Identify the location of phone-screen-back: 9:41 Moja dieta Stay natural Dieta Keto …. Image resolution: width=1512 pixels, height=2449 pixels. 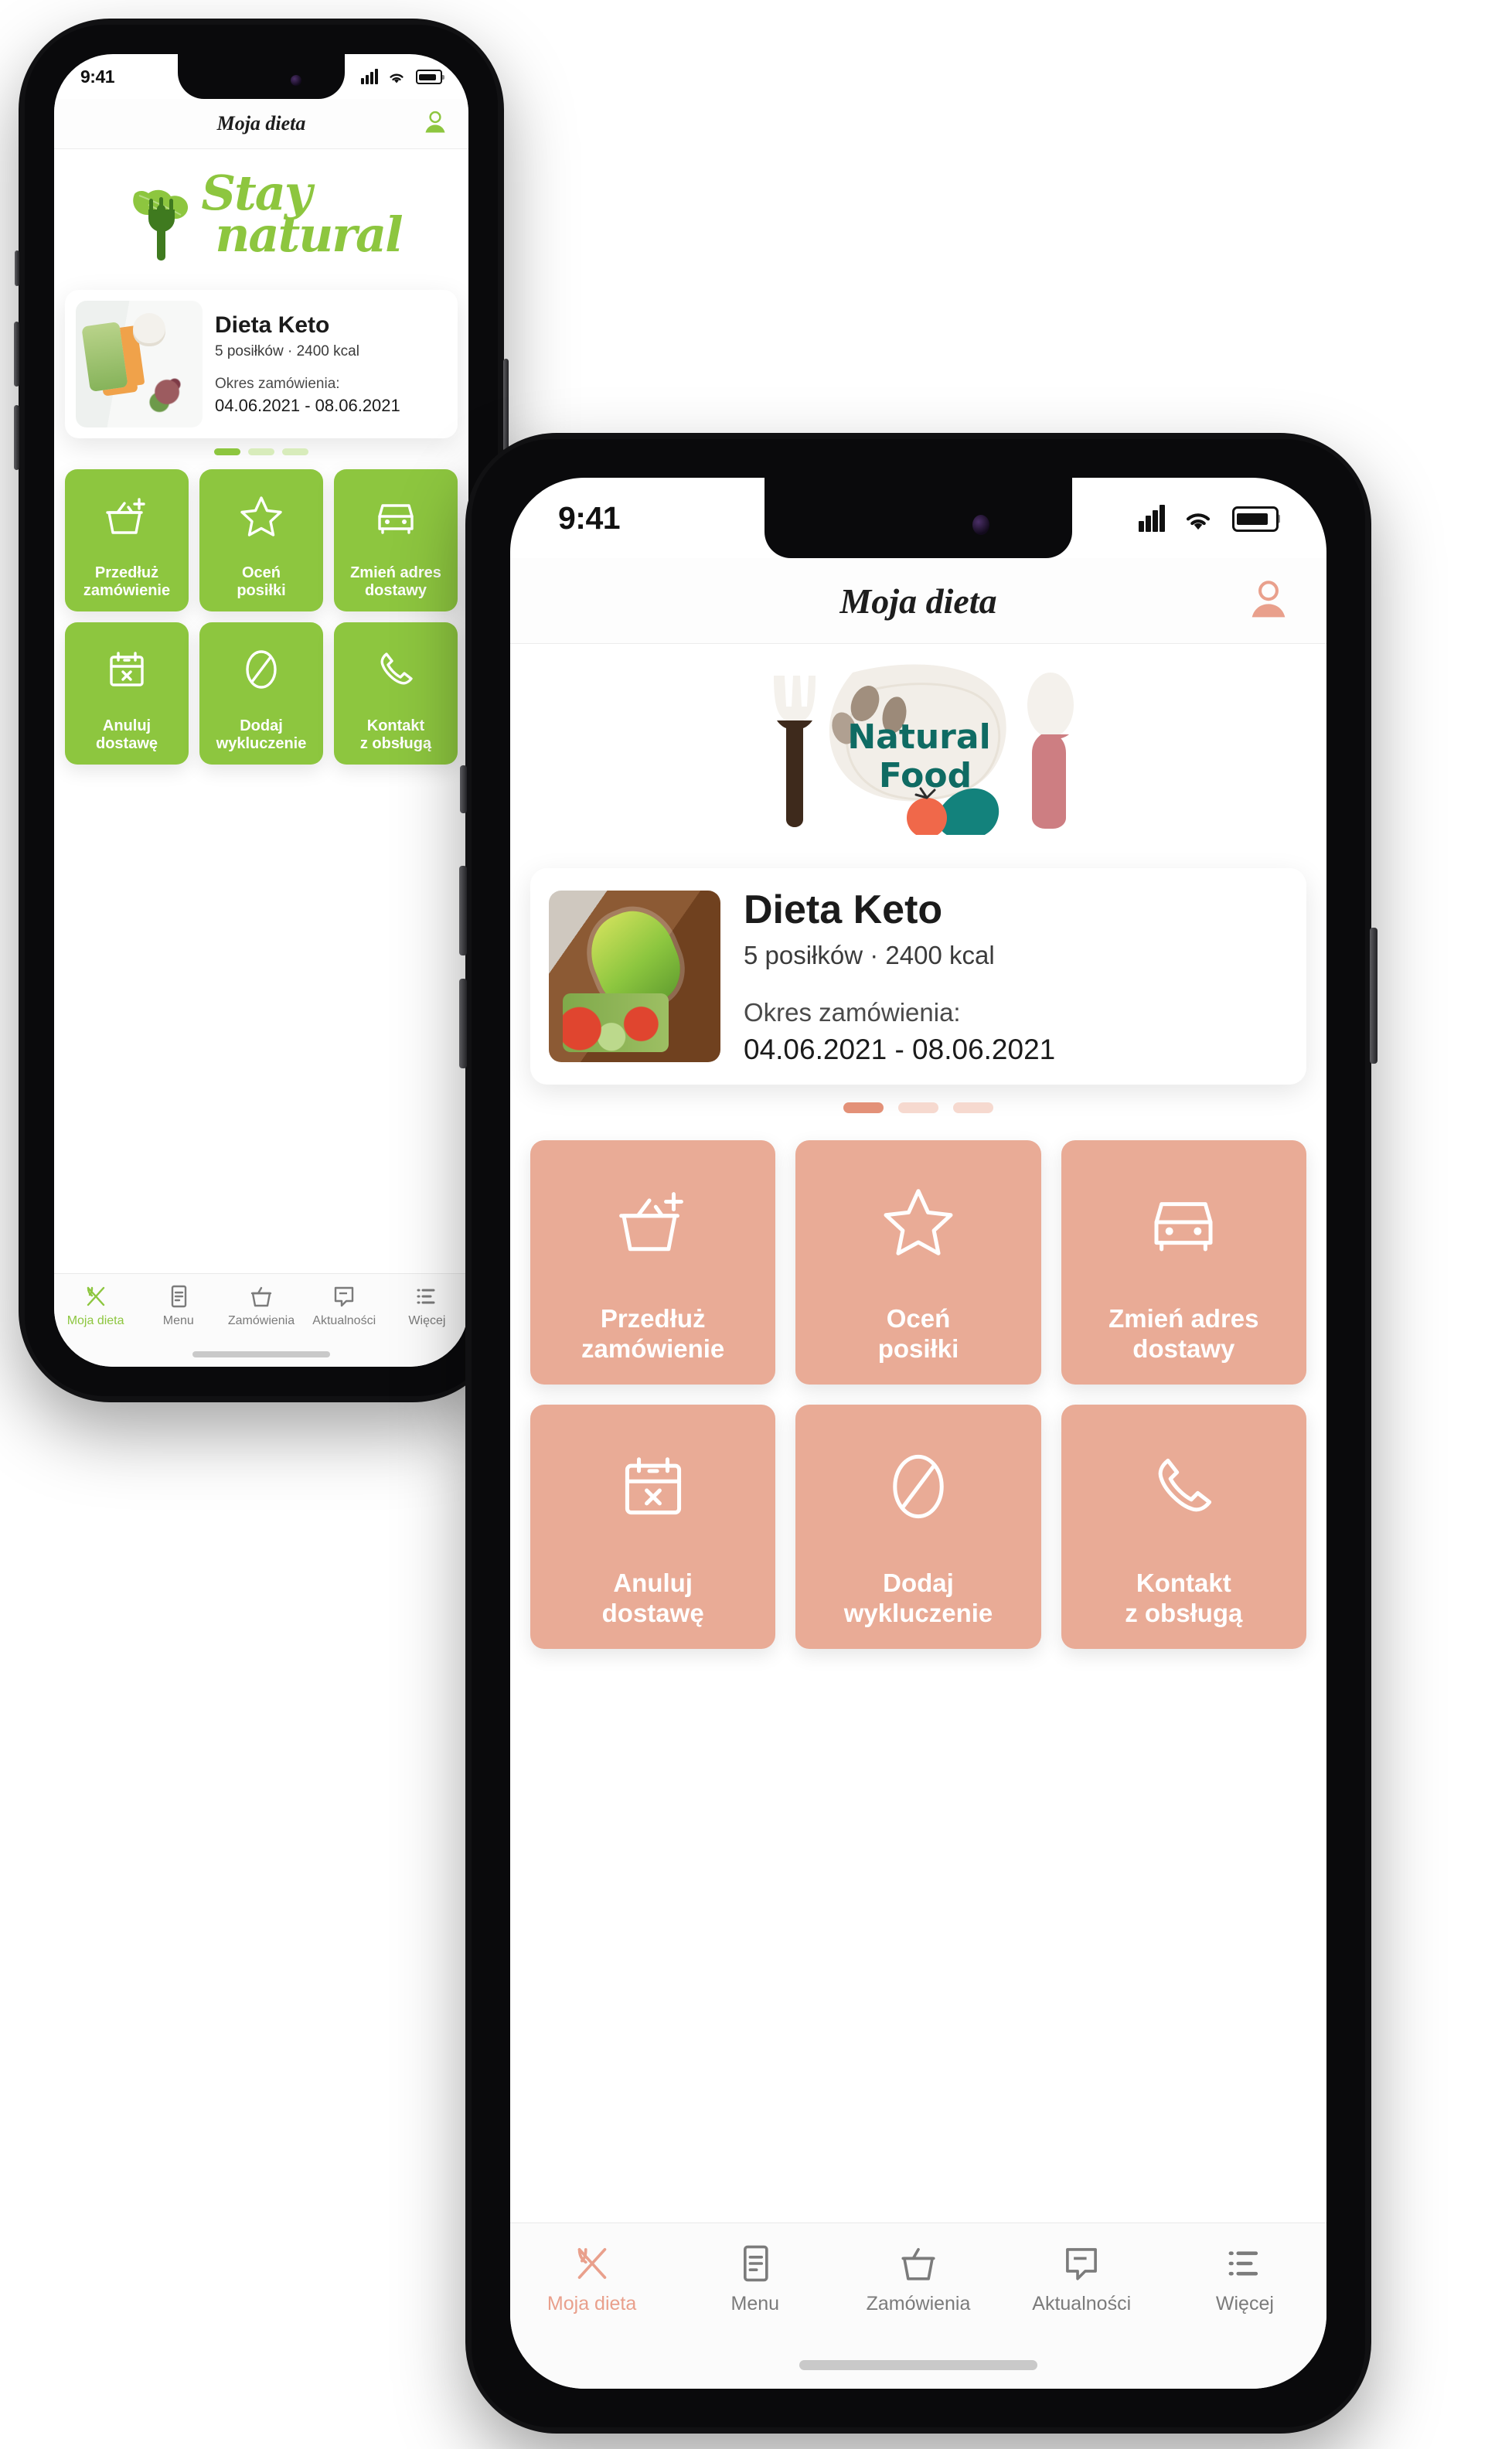
(261, 711).